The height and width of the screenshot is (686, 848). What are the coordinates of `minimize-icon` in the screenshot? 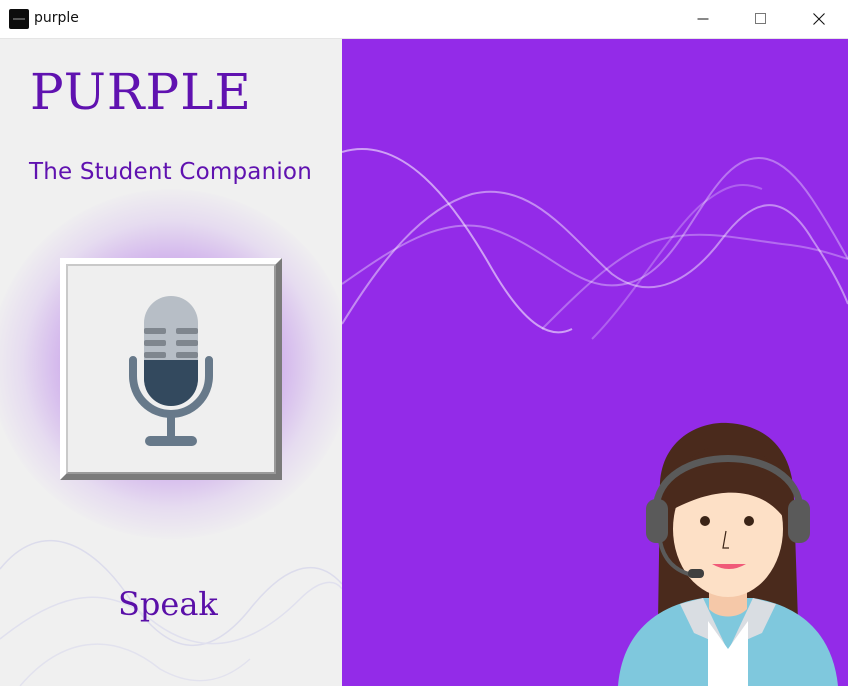 It's located at (703, 19).